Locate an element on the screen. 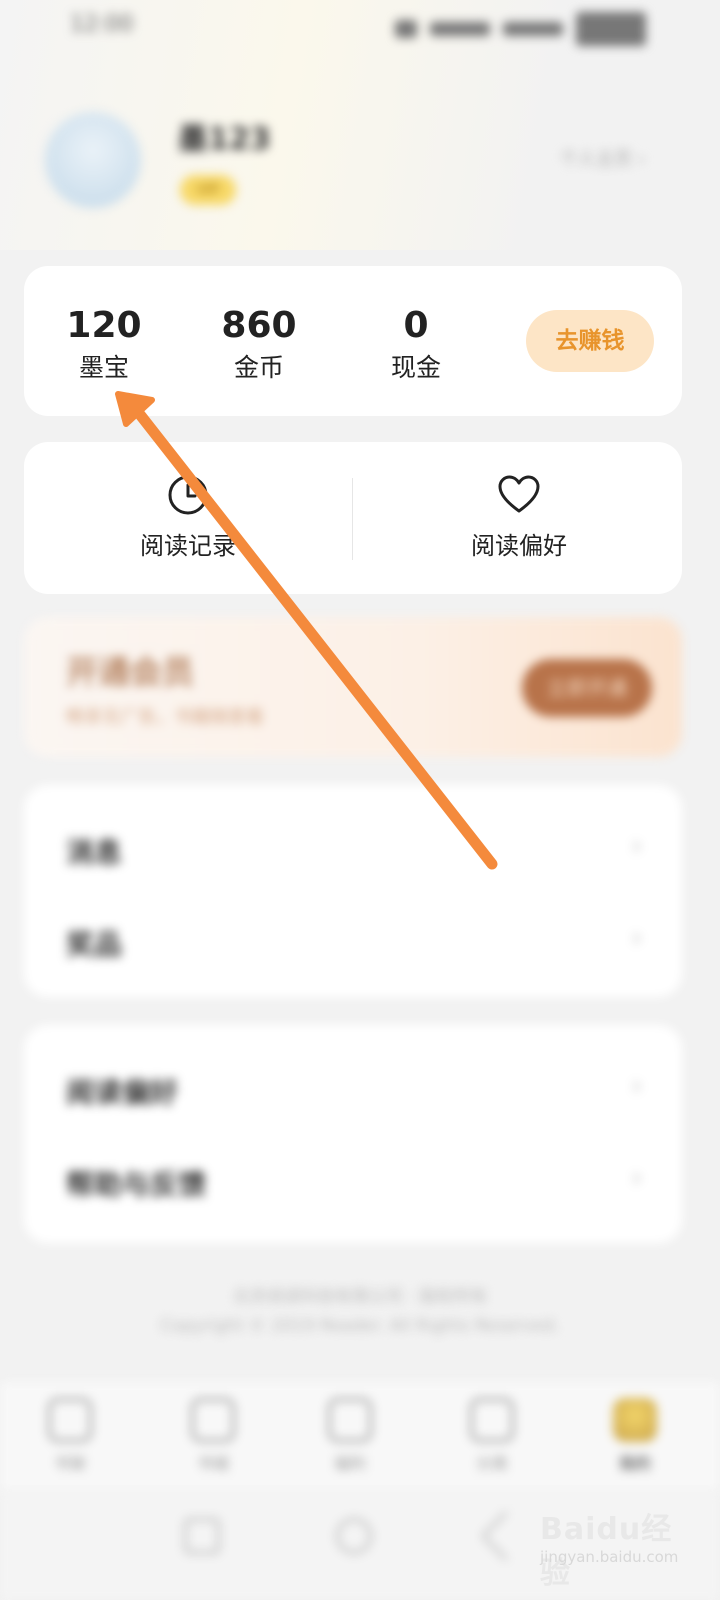 The image size is (720, 1600). tab-label: 我的 is located at coordinates (634, 1463).